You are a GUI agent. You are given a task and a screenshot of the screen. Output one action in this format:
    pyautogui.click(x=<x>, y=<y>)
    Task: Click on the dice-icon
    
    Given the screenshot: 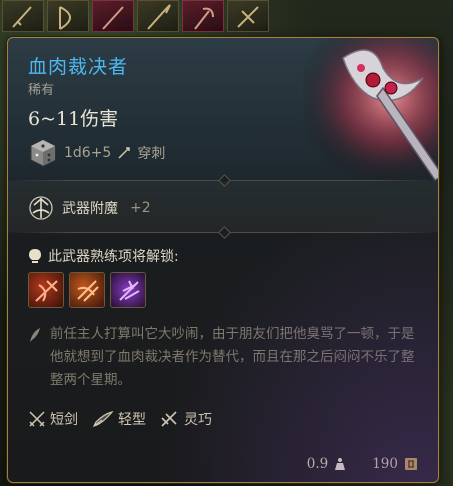 What is the action you would take?
    pyautogui.click(x=43, y=153)
    